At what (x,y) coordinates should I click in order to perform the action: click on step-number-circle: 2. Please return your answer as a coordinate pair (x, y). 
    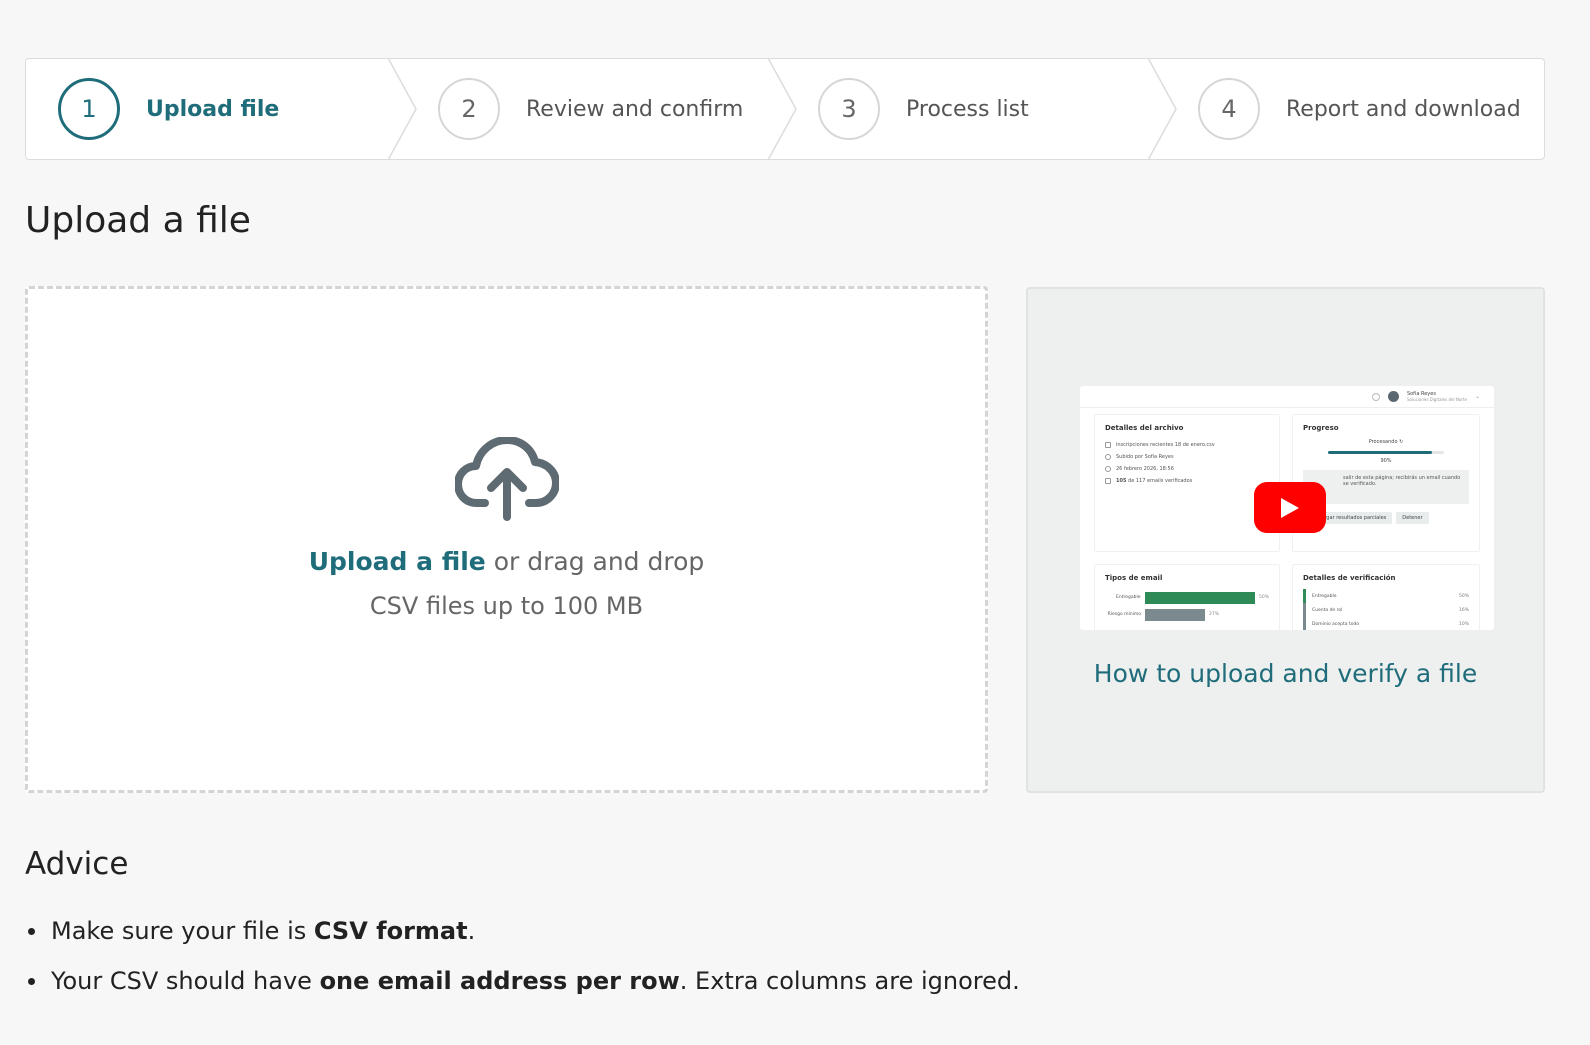
    Looking at the image, I should click on (469, 109).